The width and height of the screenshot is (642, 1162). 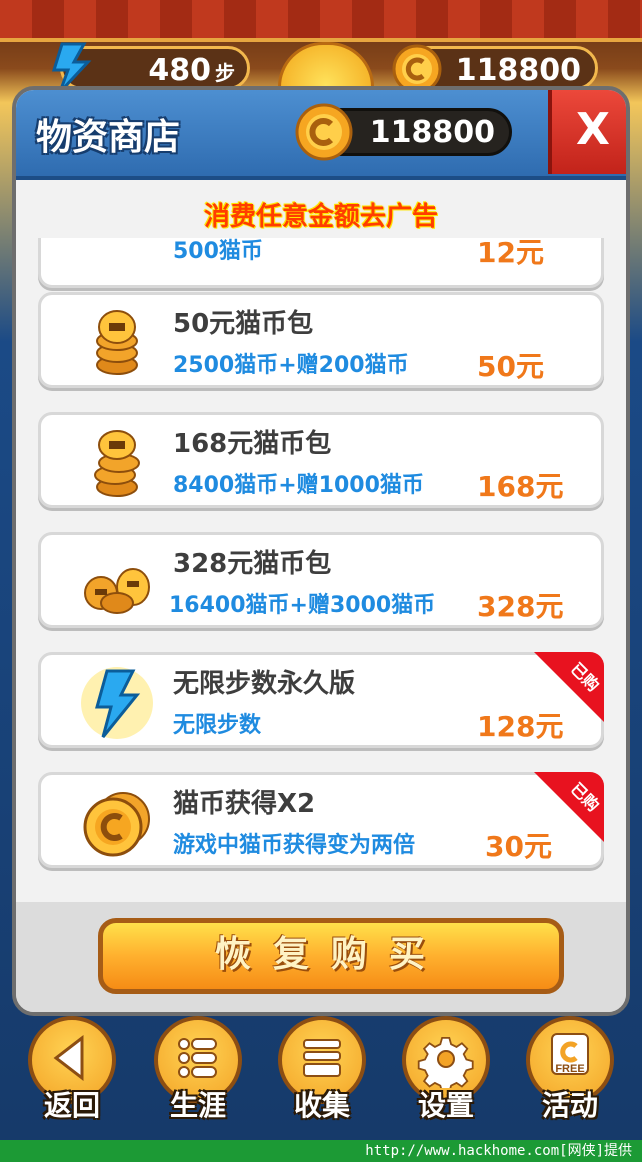 What do you see at coordinates (291, 365) in the screenshot?
I see `item-desc: 2500猫币+赠200猫币` at bounding box center [291, 365].